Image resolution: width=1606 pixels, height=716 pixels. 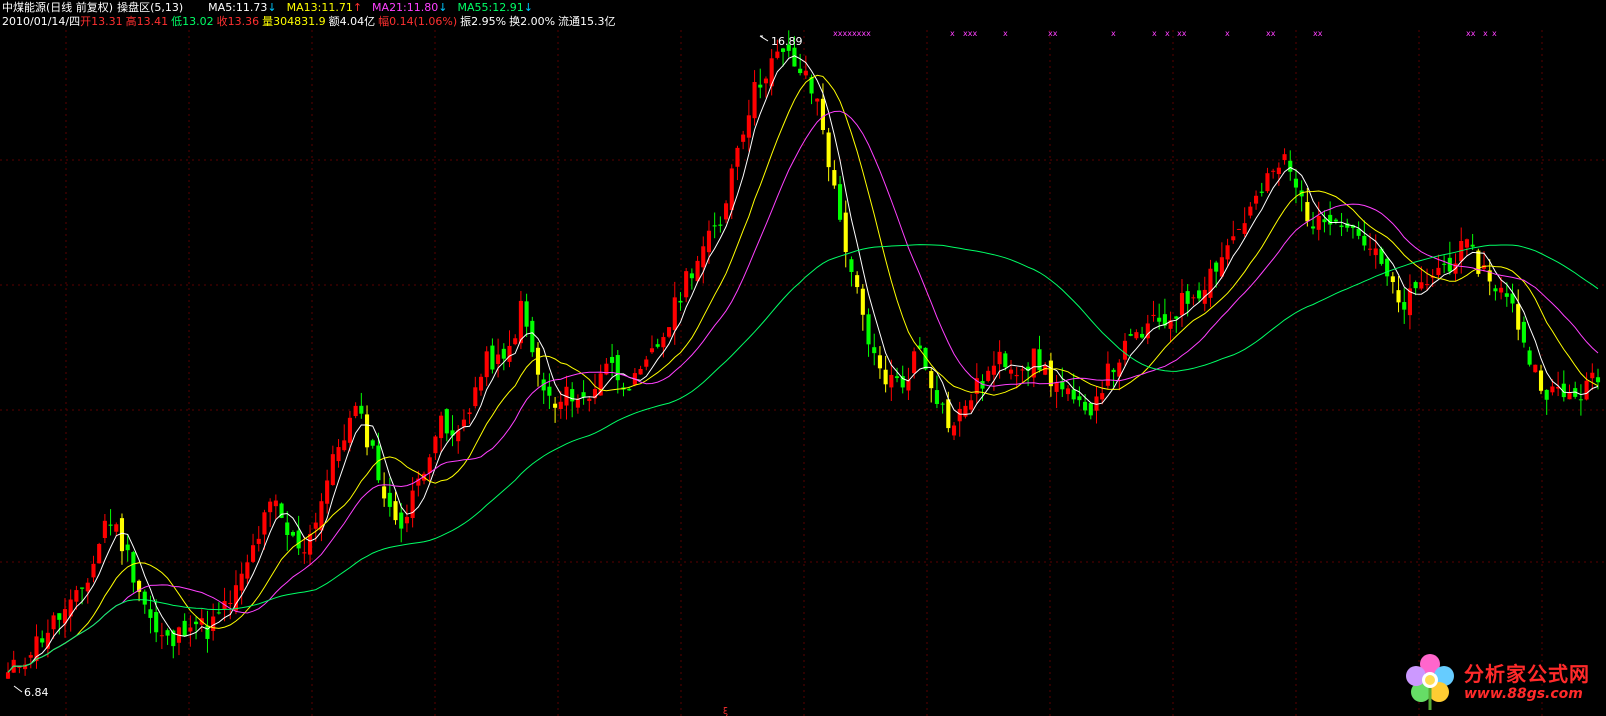 What do you see at coordinates (1053, 33) in the screenshot?
I see `signal-mark: xx` at bounding box center [1053, 33].